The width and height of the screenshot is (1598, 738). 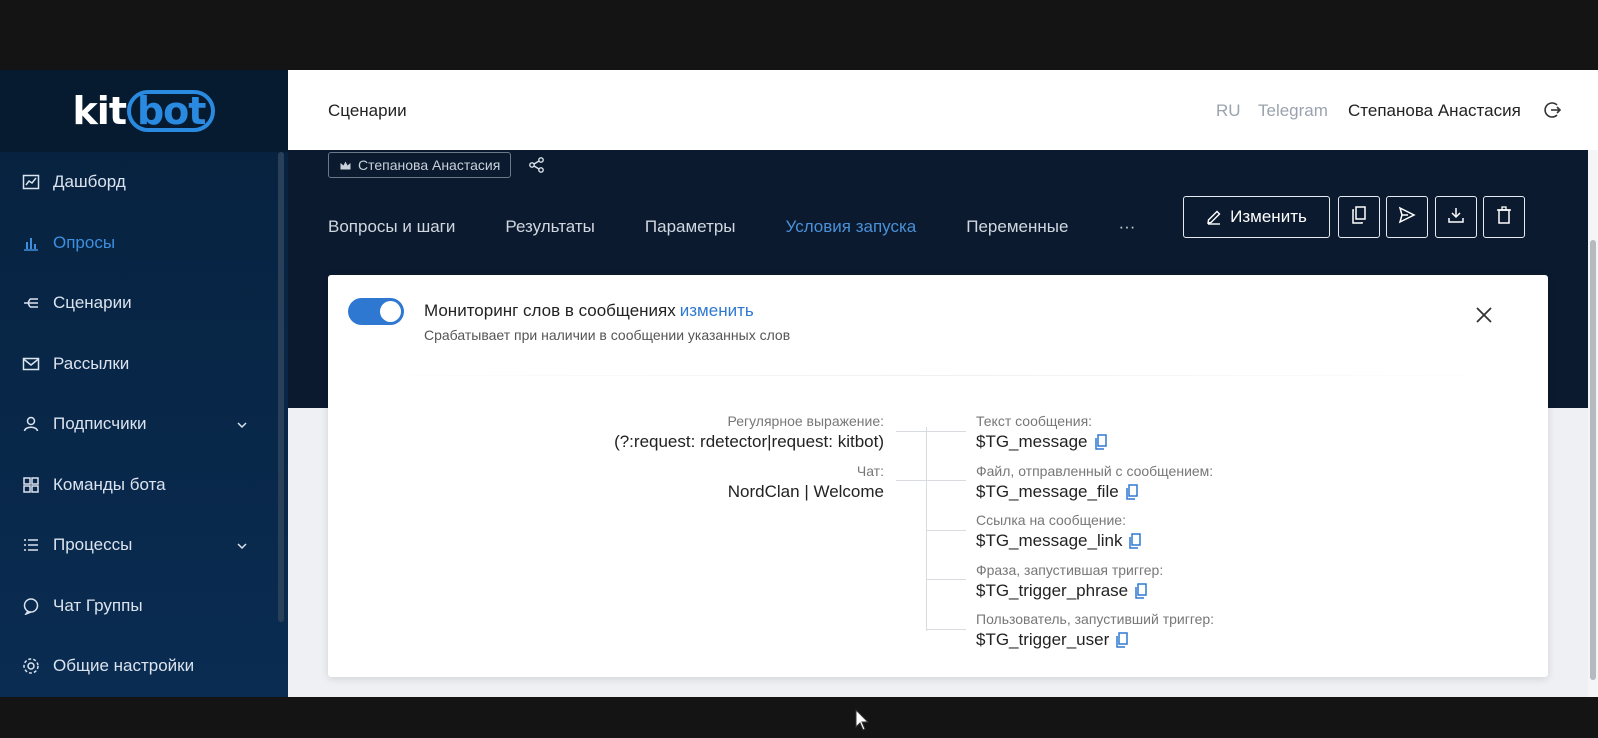 What do you see at coordinates (144, 545) in the screenshot?
I see `sidebar-item-processes: Процессы` at bounding box center [144, 545].